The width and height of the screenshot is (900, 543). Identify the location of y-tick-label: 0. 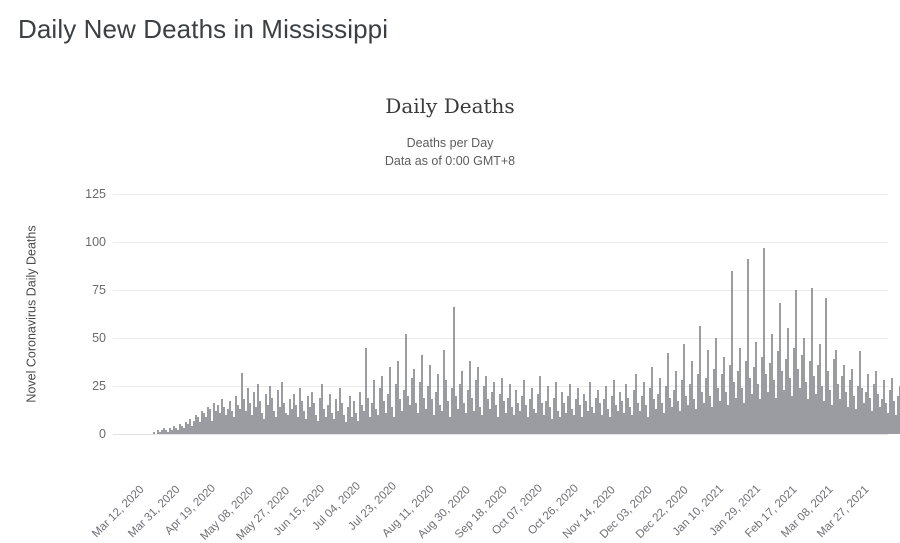
(102, 434).